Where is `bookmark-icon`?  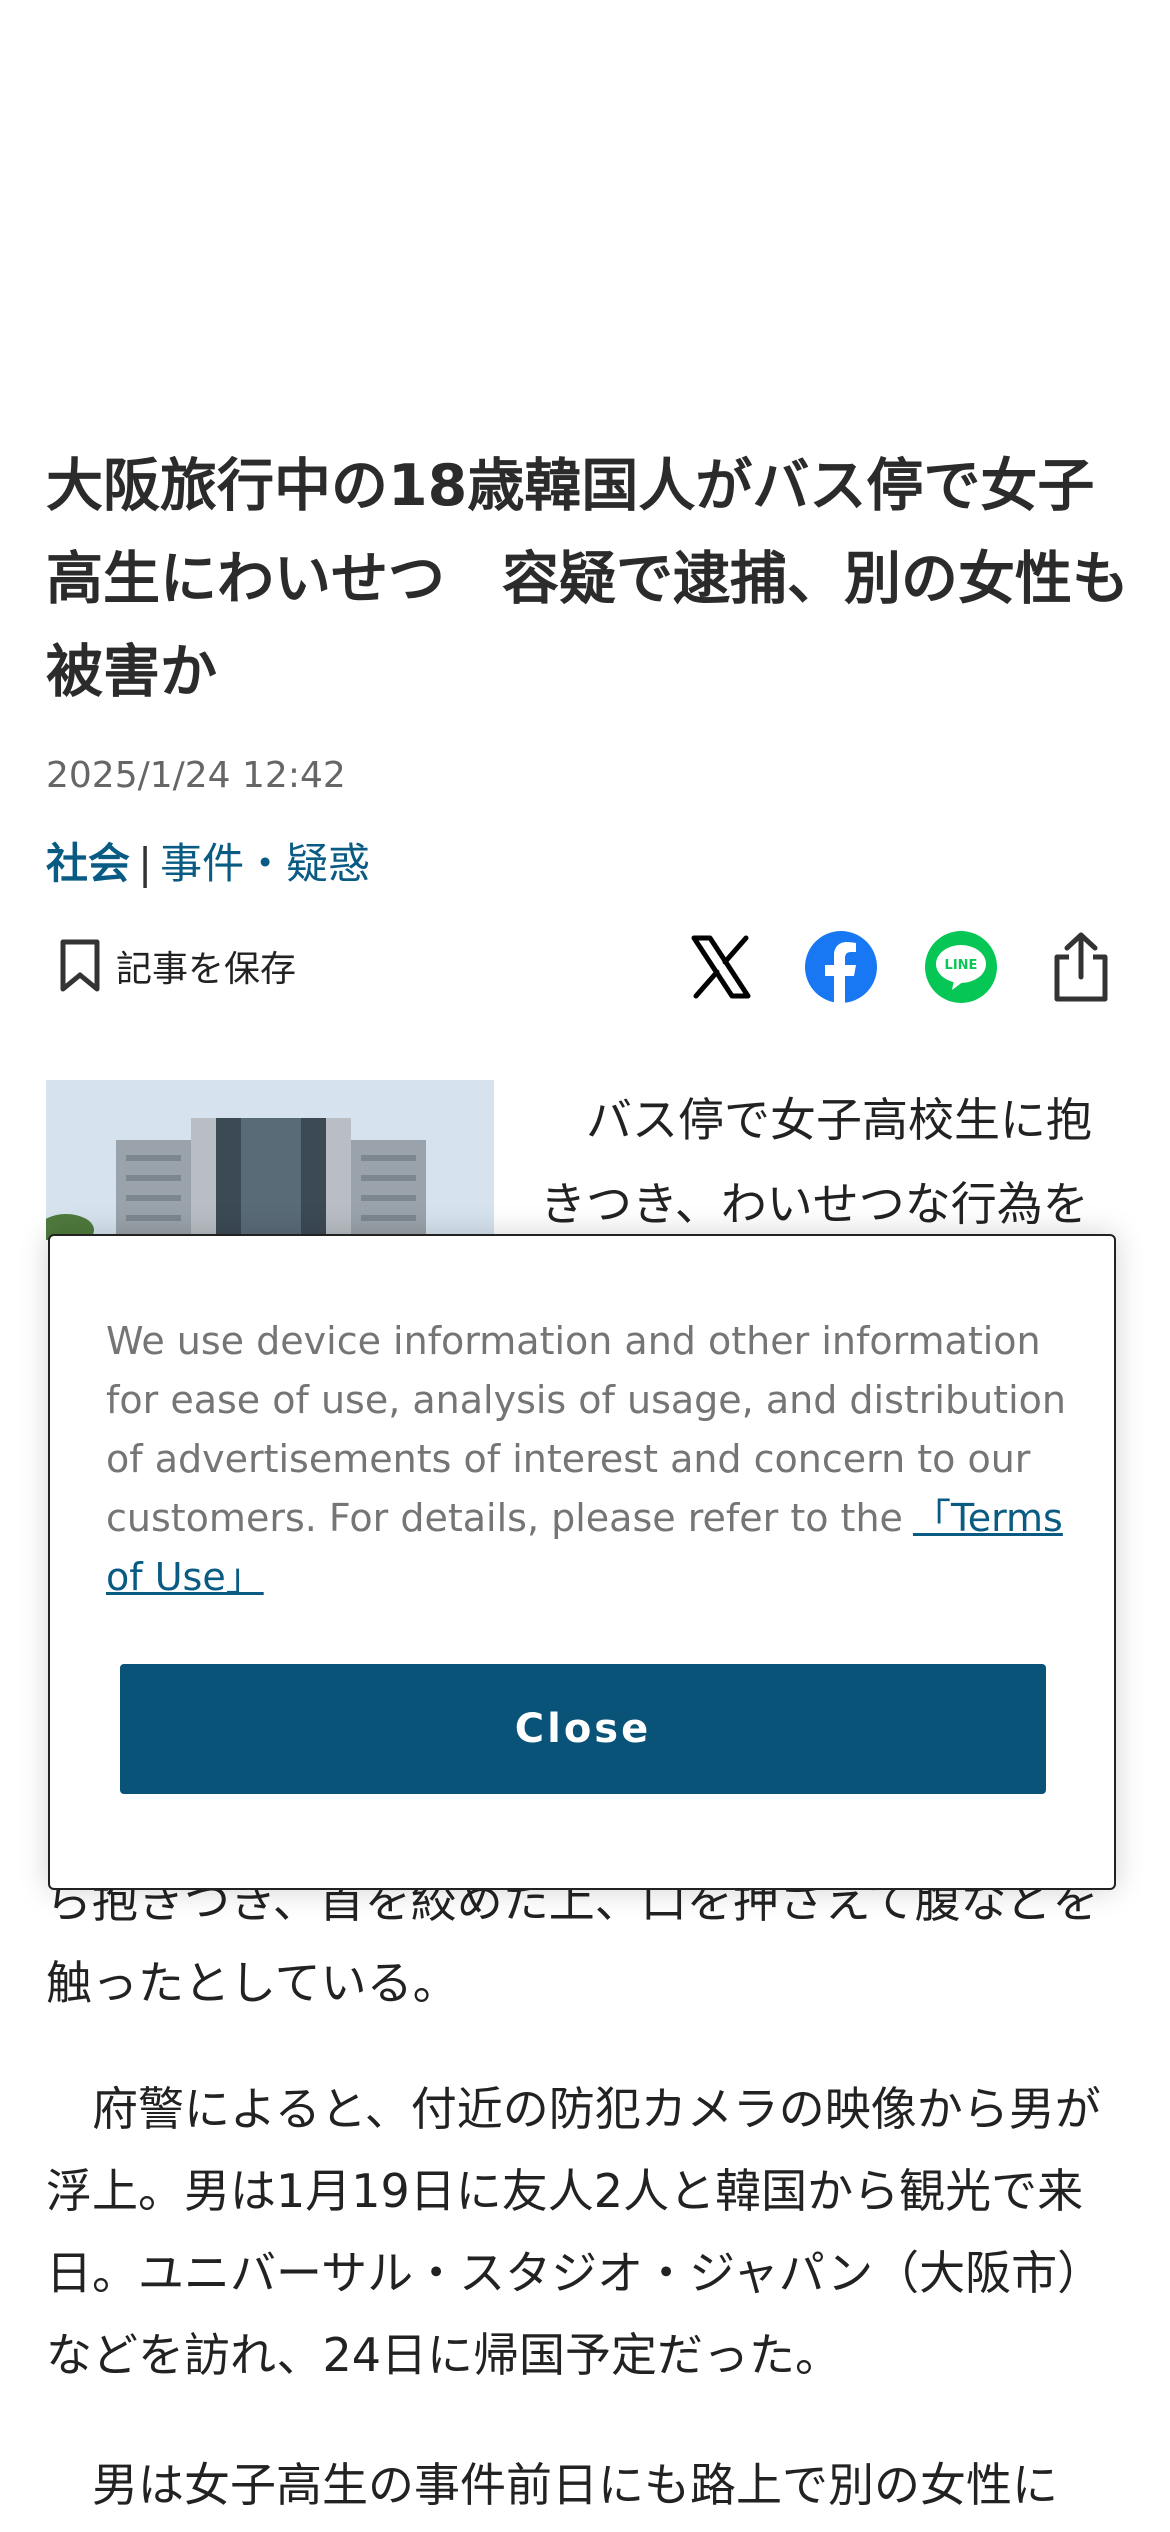 bookmark-icon is located at coordinates (80, 966).